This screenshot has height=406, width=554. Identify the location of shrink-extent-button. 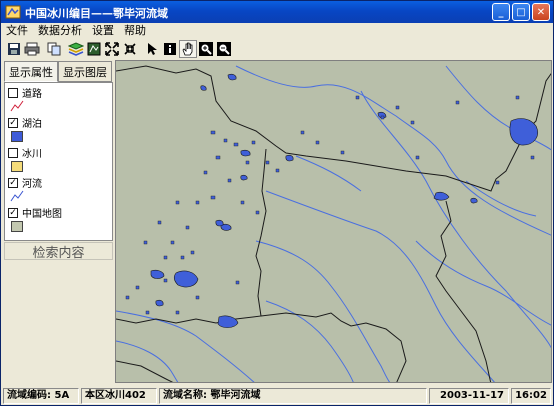
(130, 49).